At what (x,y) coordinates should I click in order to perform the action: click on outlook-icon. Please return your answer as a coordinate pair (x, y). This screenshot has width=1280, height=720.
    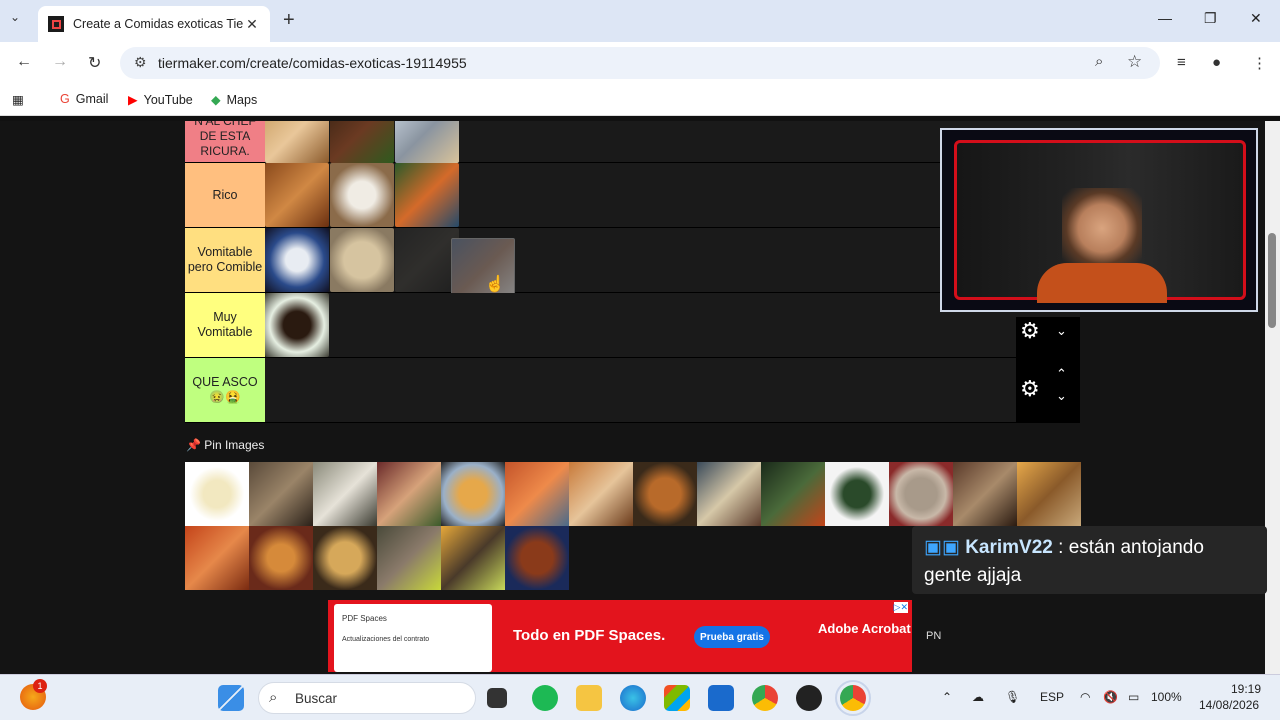
    Looking at the image, I should click on (721, 698).